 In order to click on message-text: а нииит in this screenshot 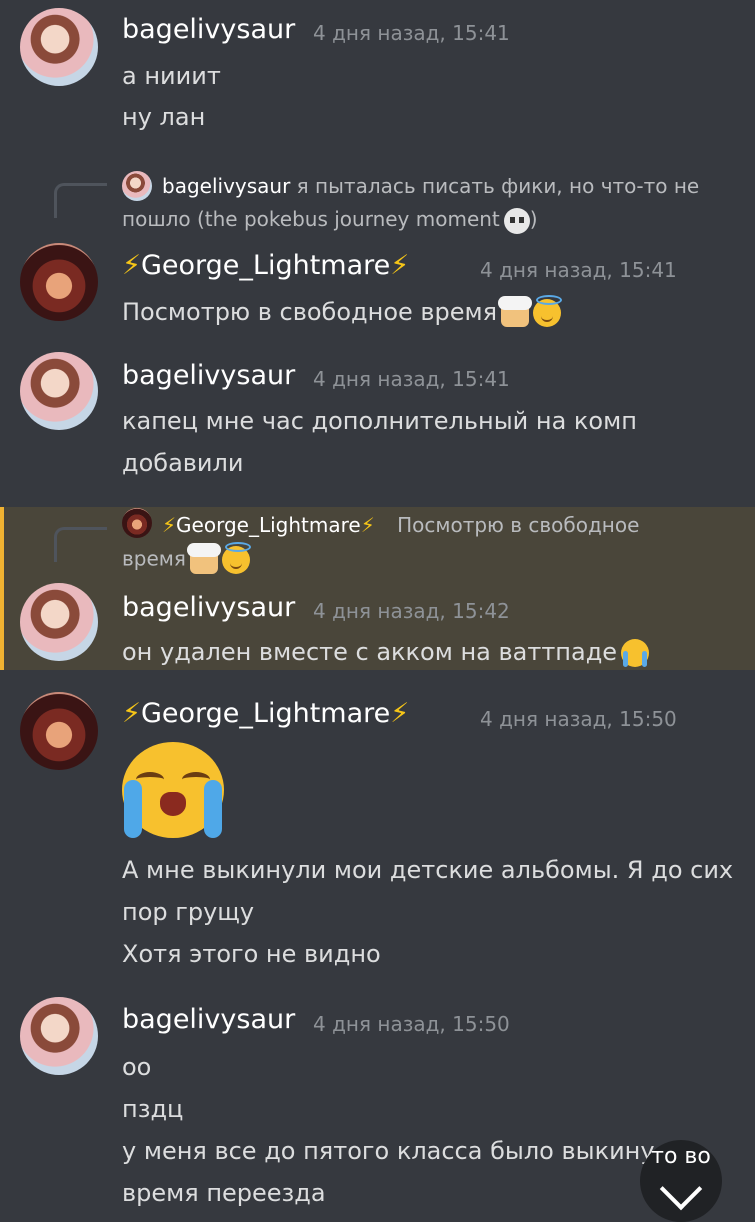, I will do `click(171, 76)`.